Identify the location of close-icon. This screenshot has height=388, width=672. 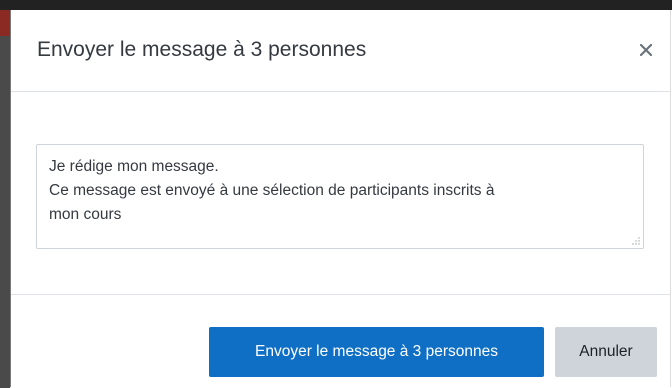
(646, 50).